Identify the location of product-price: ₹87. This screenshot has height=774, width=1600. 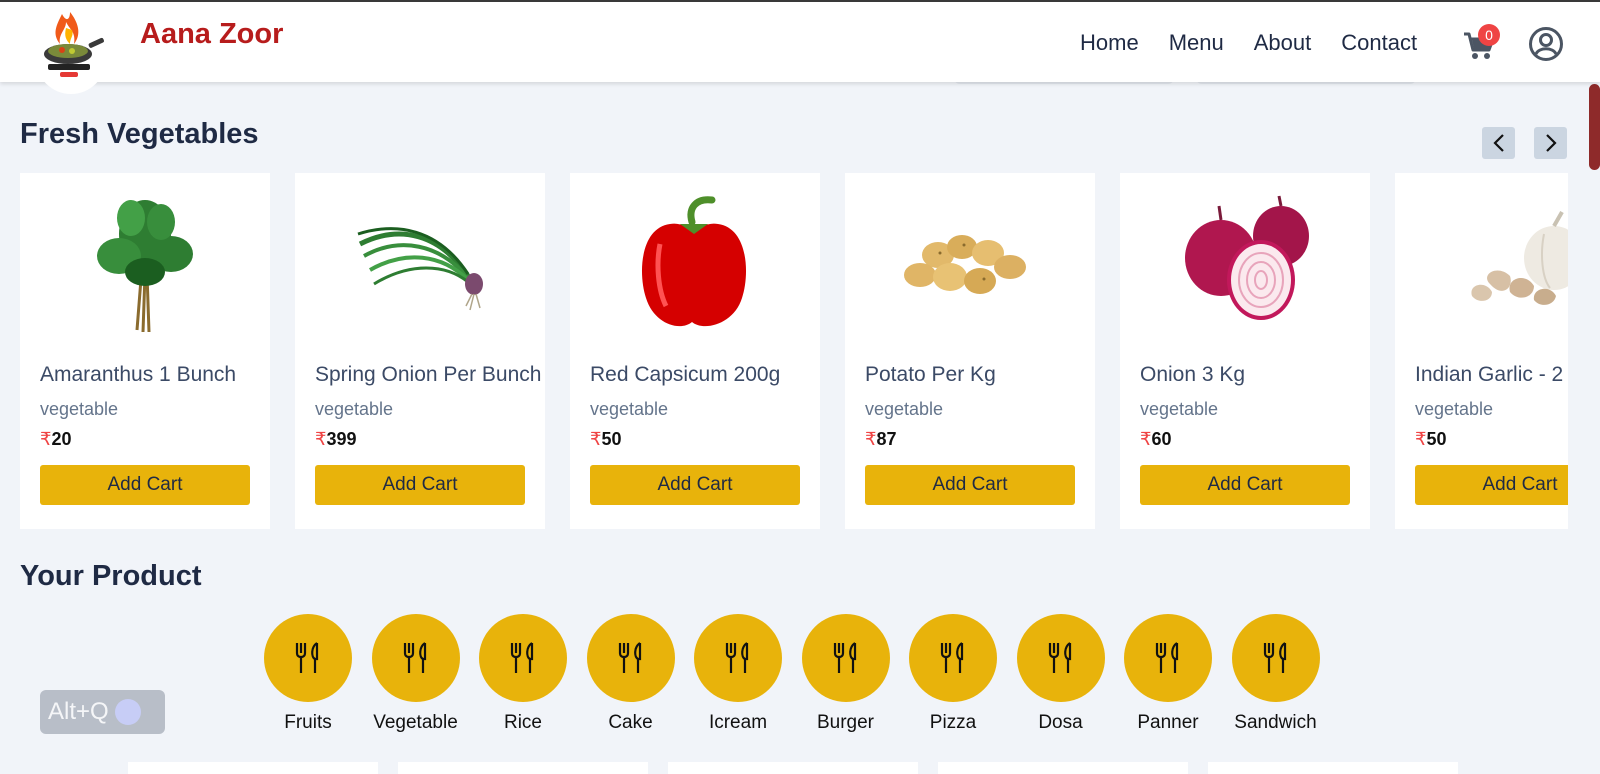
(880, 439).